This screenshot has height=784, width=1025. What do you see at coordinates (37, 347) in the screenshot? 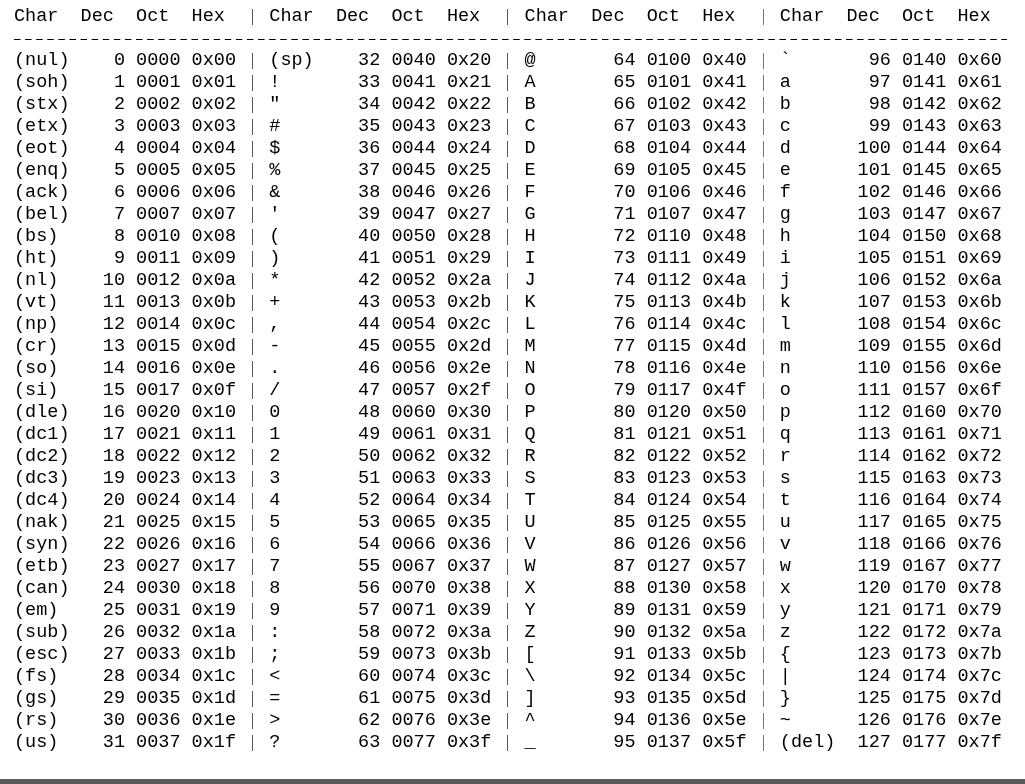
I see `table-cell-text: (cr)` at bounding box center [37, 347].